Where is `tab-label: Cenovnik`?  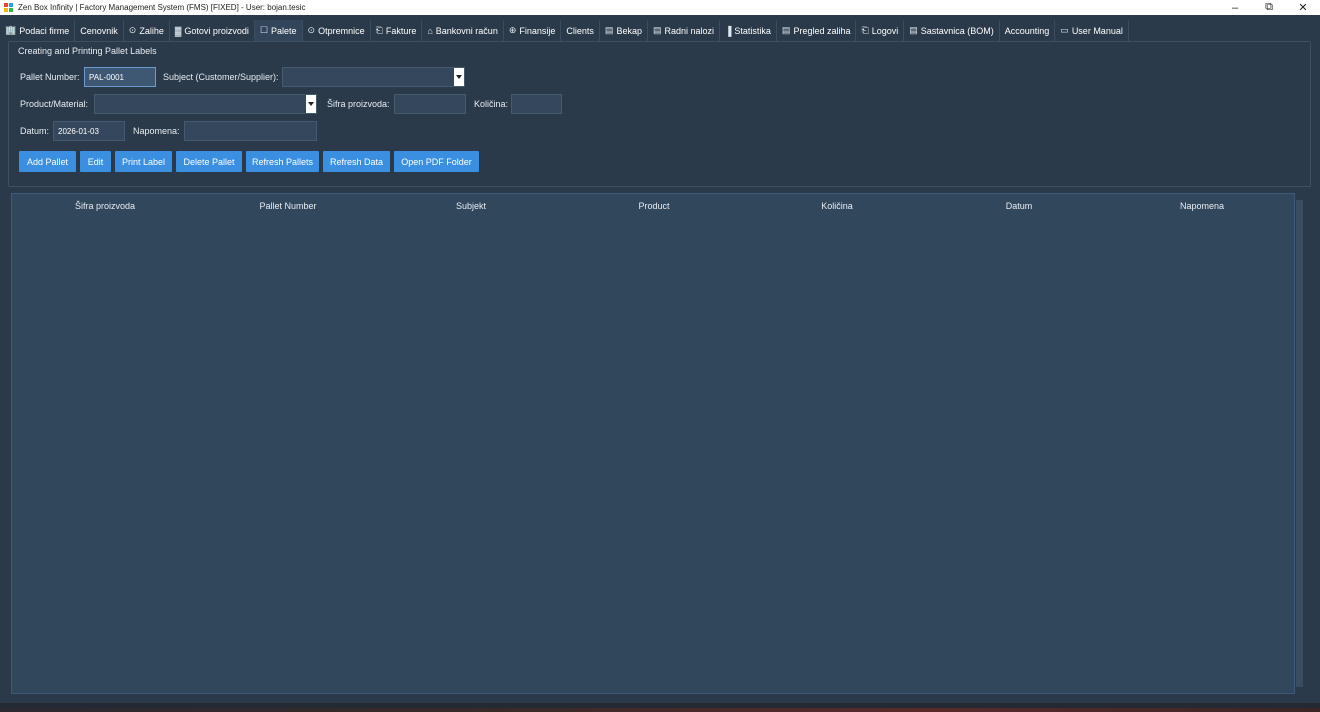
tab-label: Cenovnik is located at coordinates (99, 30).